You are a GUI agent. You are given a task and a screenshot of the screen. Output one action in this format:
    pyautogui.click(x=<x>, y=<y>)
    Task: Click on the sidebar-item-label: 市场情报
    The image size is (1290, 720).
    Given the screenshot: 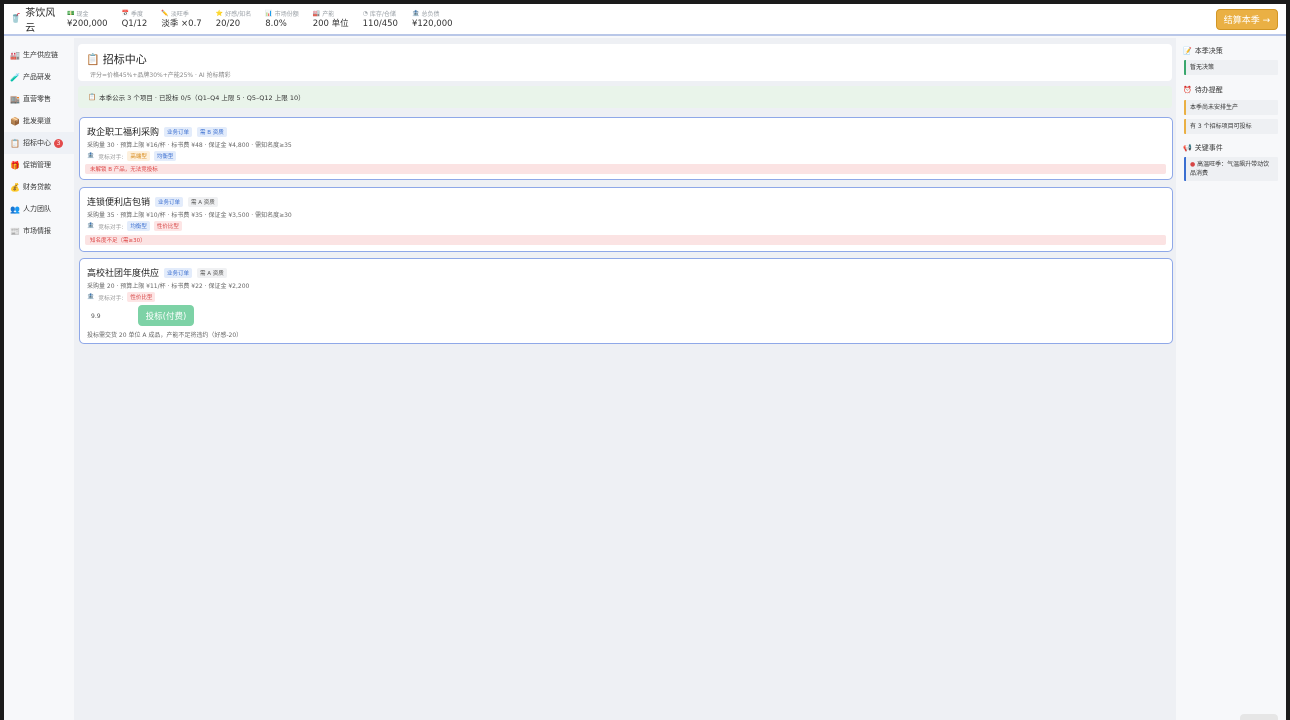 What is the action you would take?
    pyautogui.click(x=37, y=231)
    